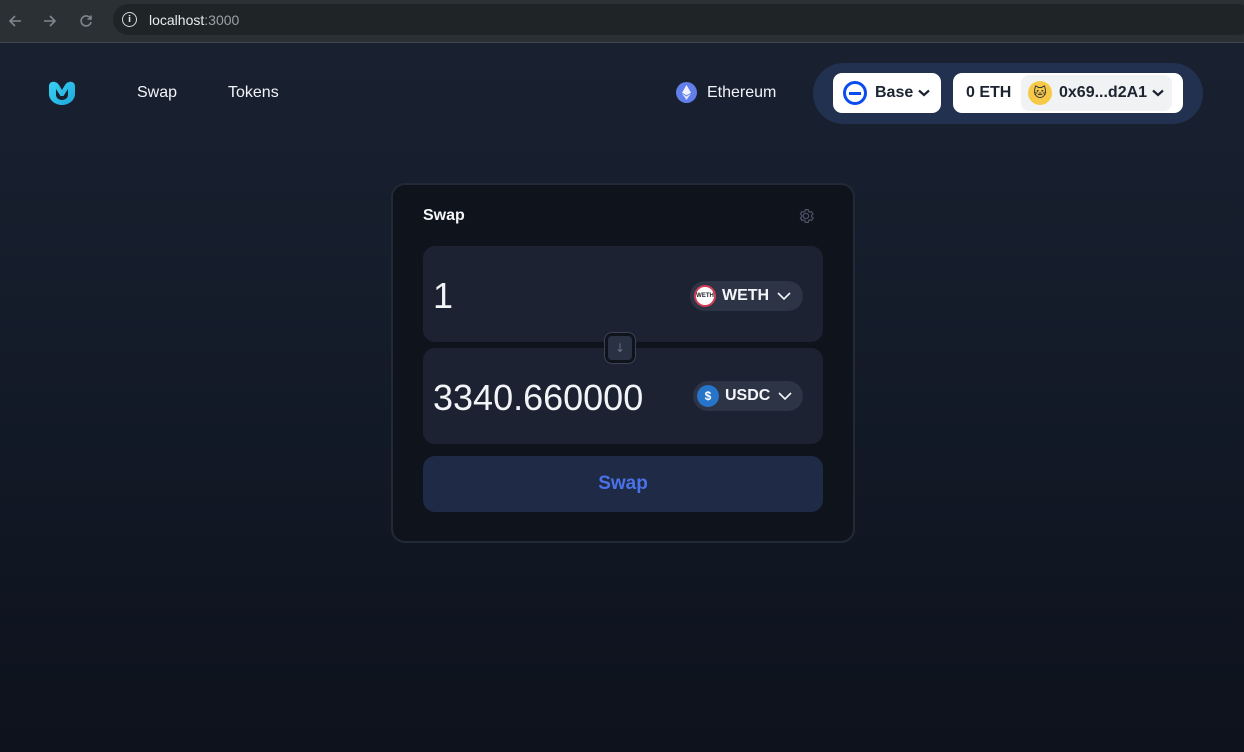 The width and height of the screenshot is (1244, 752). Describe the element at coordinates (806, 216) in the screenshot. I see `gear-icon` at that location.